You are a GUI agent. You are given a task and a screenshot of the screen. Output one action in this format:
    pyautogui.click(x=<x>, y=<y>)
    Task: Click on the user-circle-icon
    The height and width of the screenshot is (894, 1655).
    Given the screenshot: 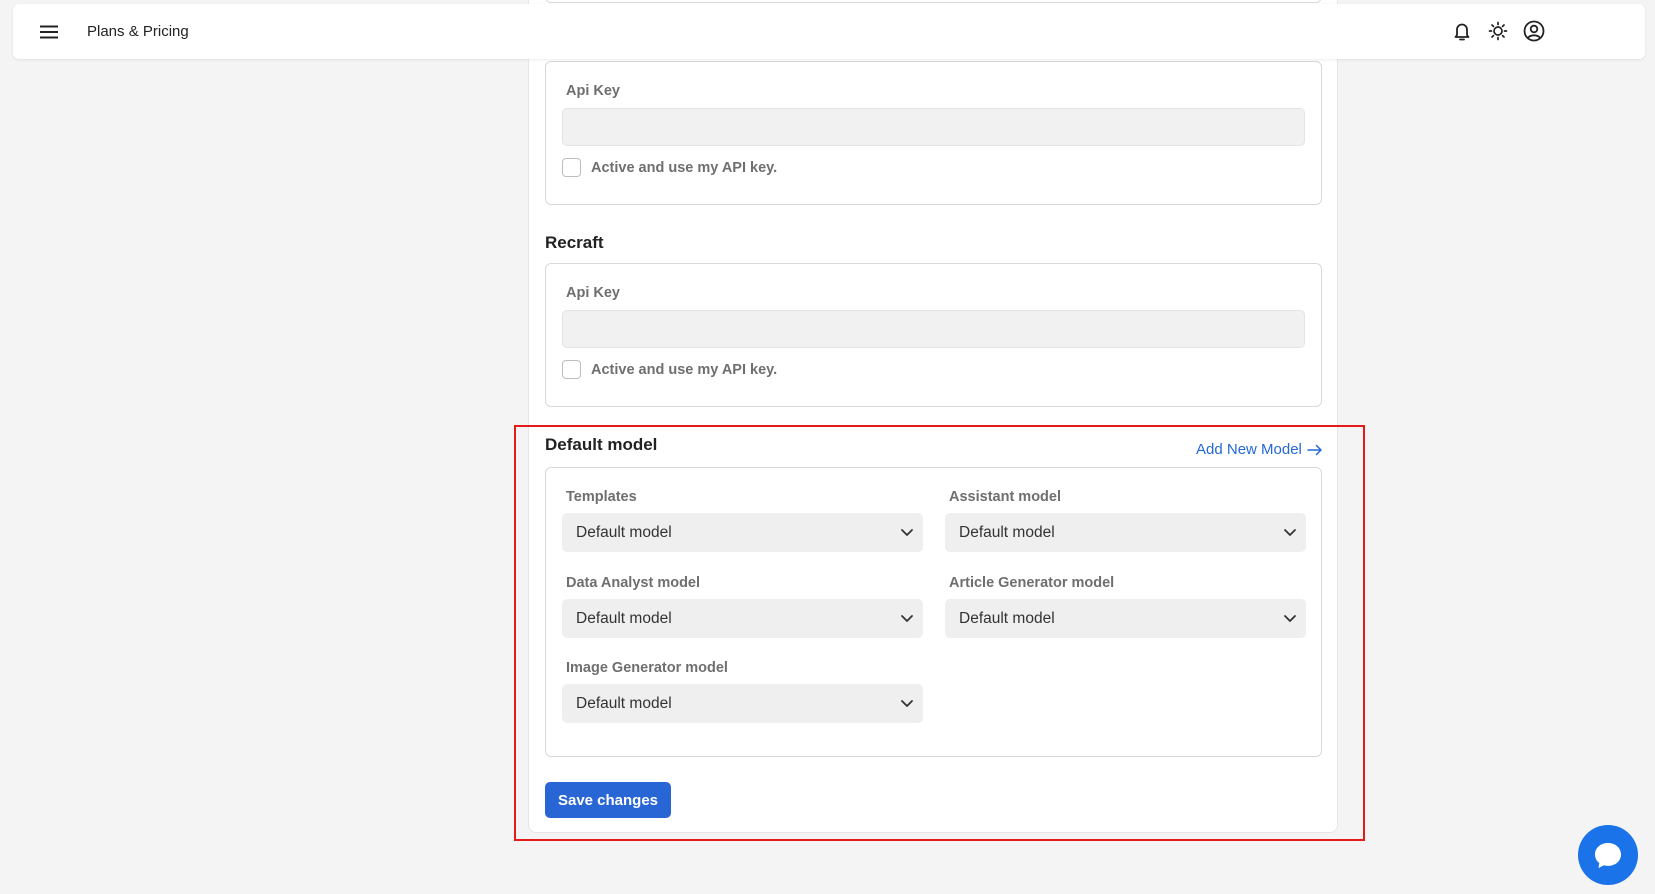 What is the action you would take?
    pyautogui.click(x=1534, y=31)
    